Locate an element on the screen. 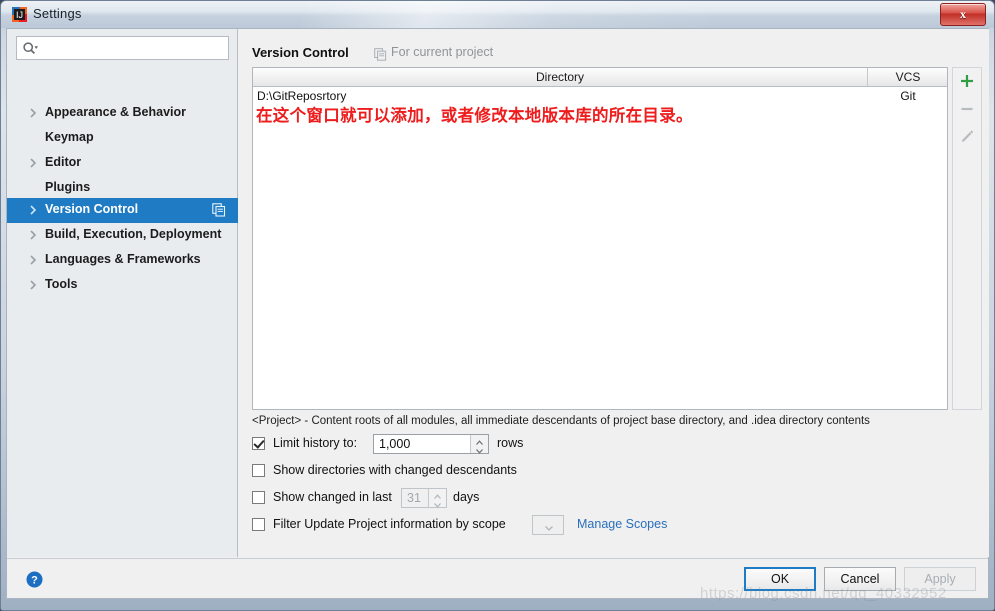  column-header-vcs: VCS is located at coordinates (908, 77).